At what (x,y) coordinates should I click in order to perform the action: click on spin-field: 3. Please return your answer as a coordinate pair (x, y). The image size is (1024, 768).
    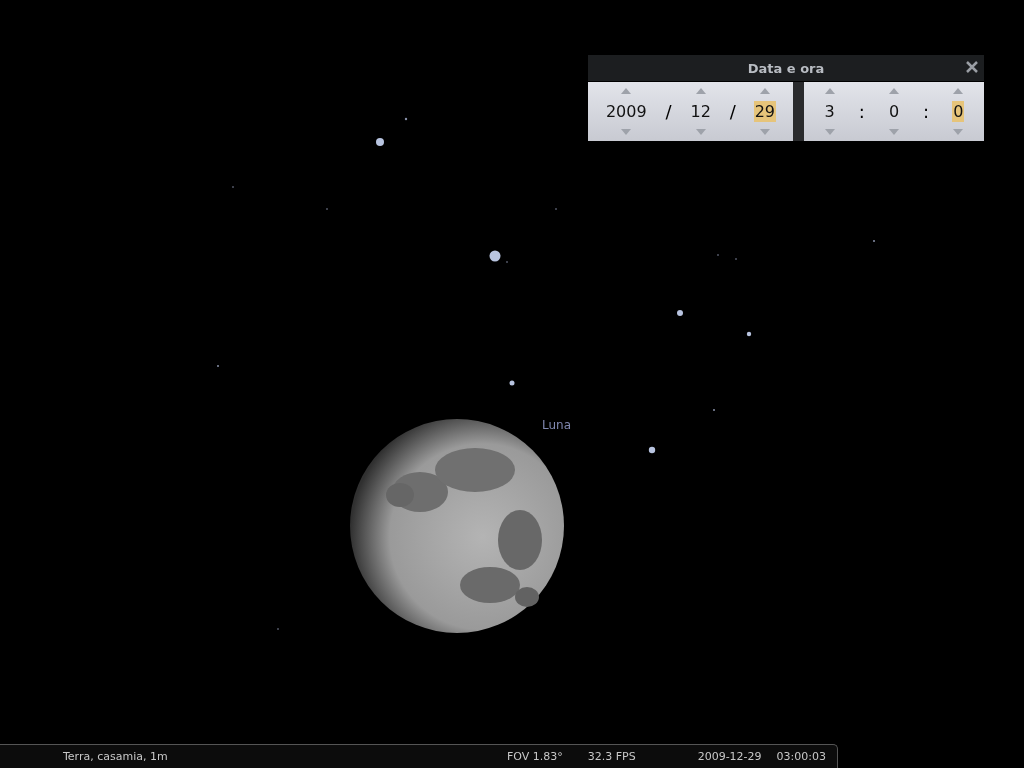
    Looking at the image, I should click on (829, 111).